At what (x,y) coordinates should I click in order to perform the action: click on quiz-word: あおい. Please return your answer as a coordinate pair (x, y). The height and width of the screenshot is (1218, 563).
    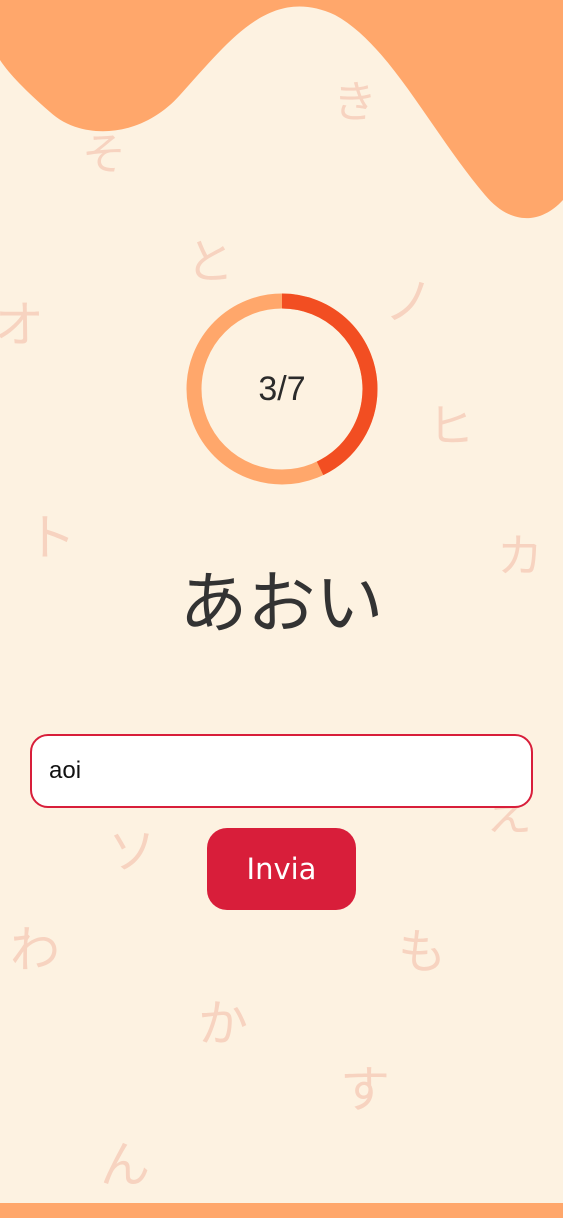
    Looking at the image, I should click on (281, 604).